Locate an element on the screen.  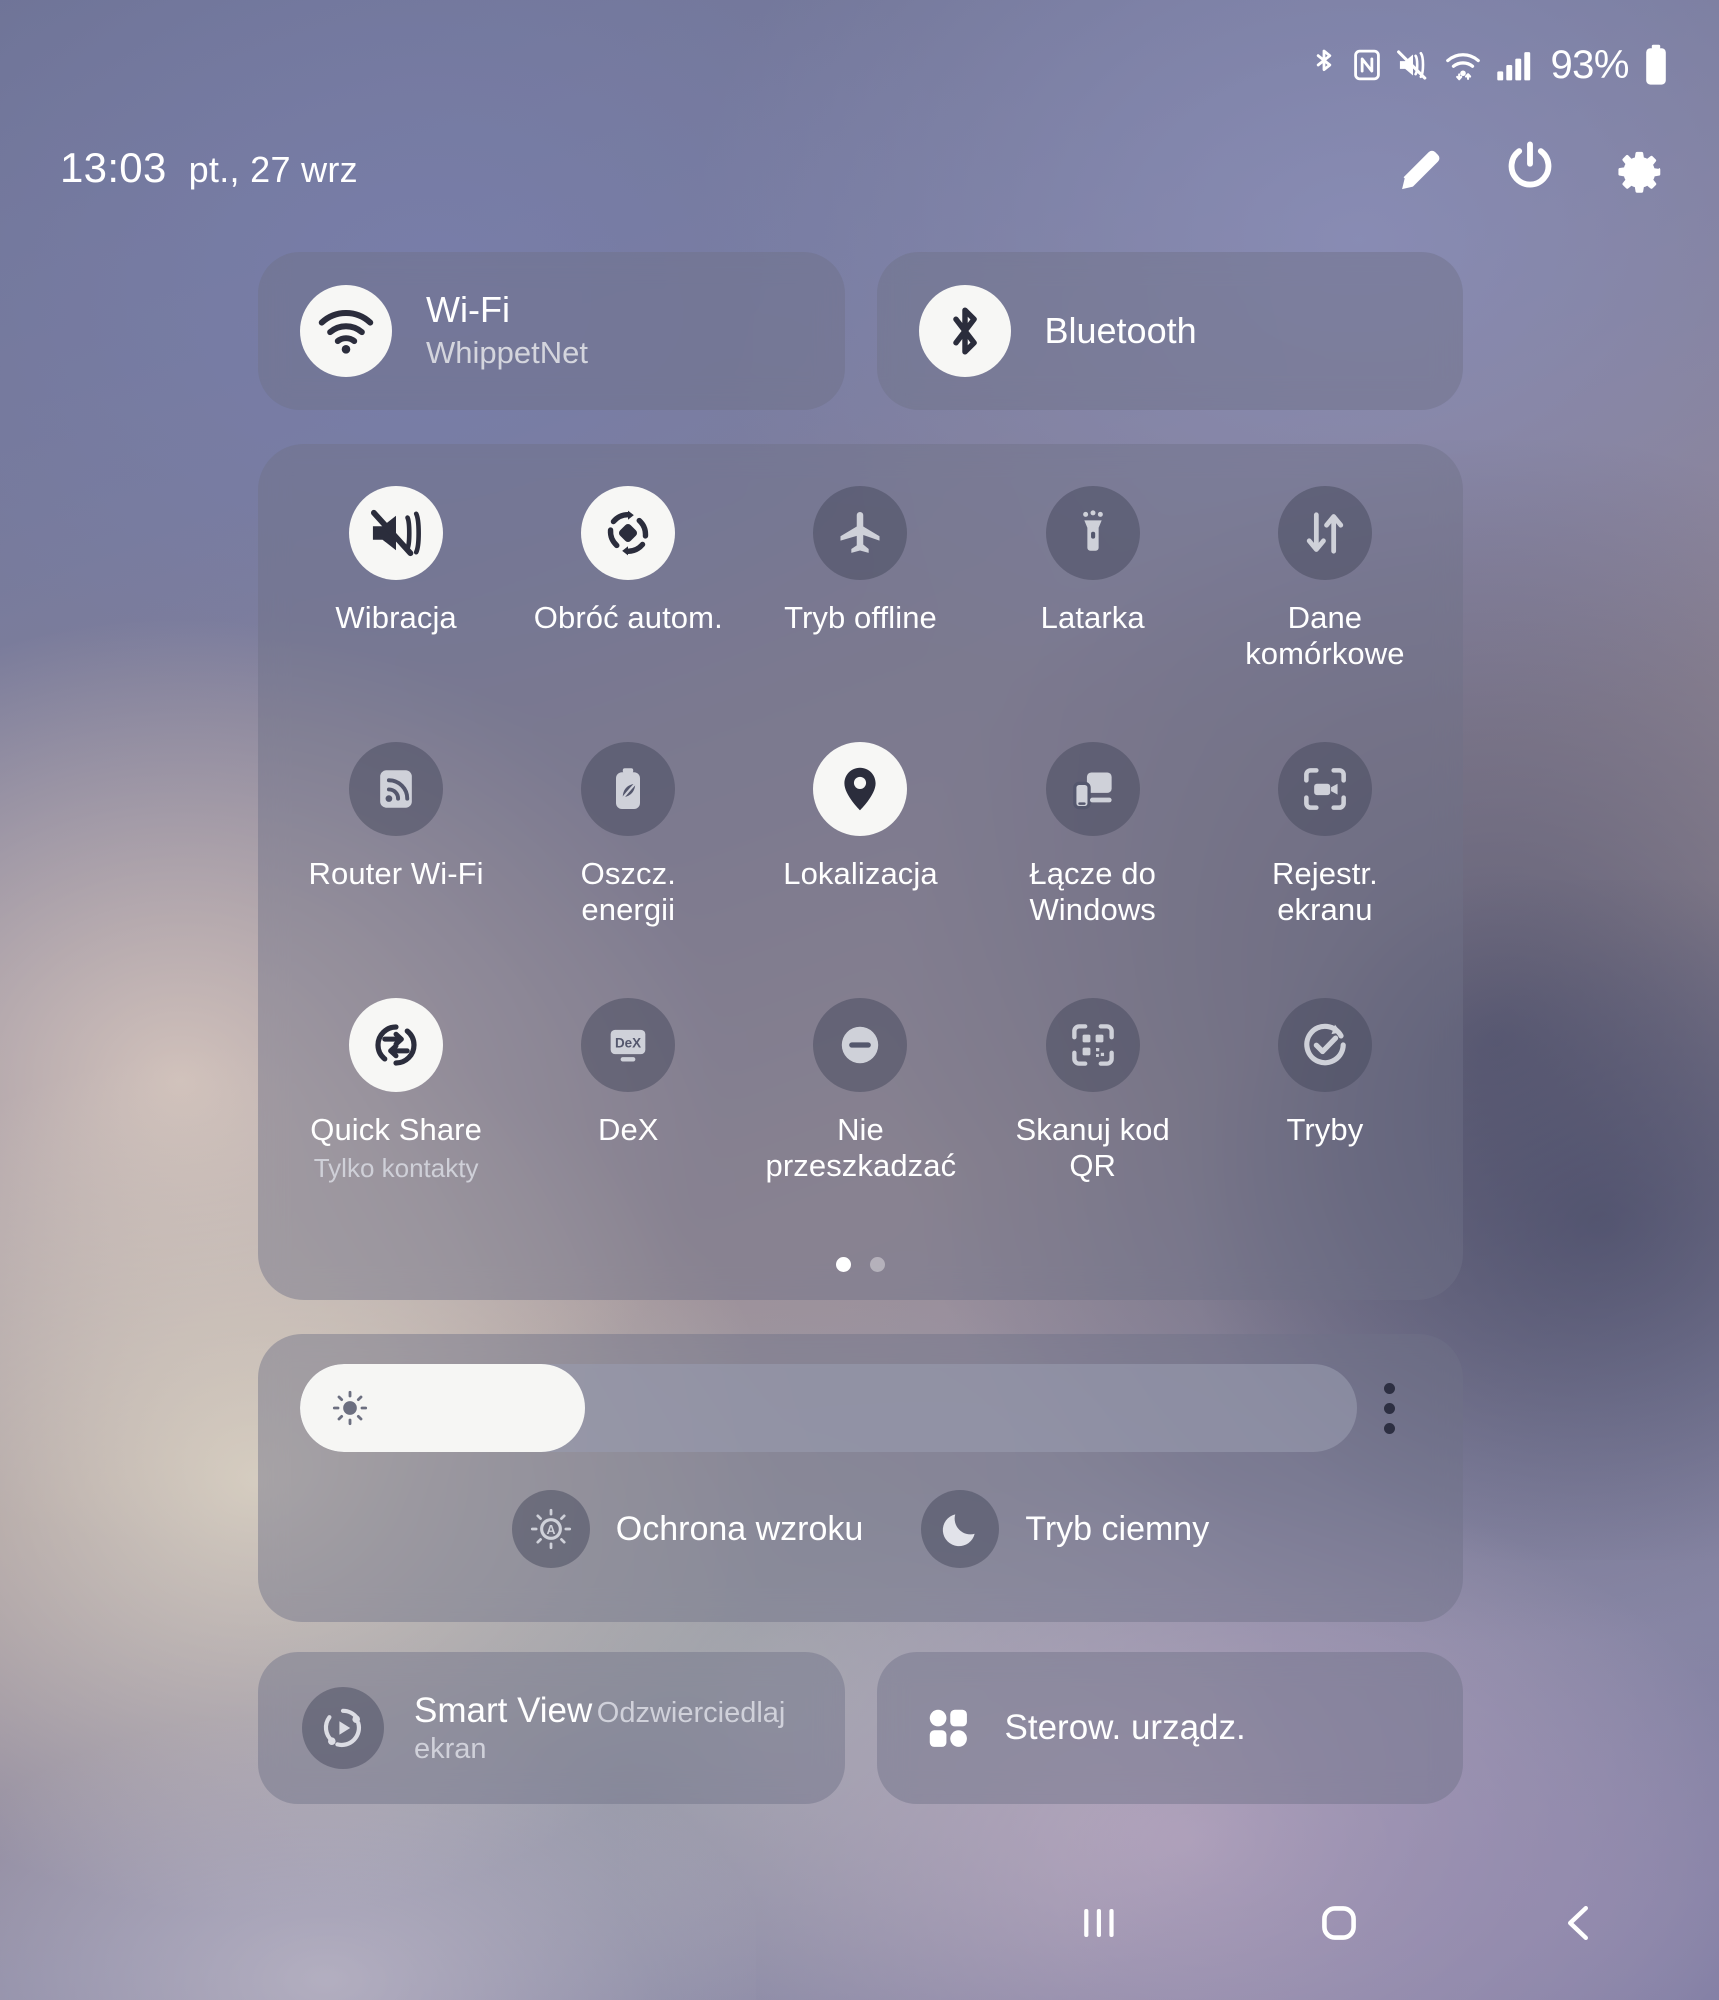
recents-icon is located at coordinates (1099, 1925).